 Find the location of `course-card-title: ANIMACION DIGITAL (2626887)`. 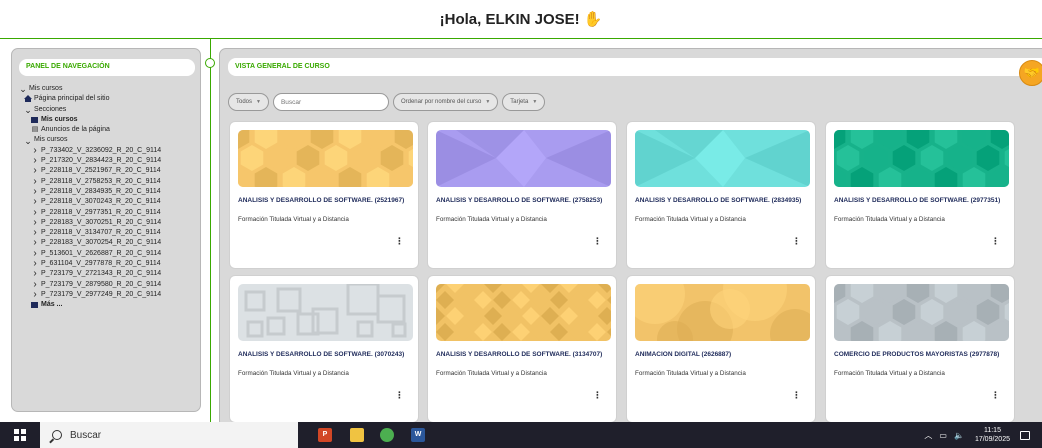

course-card-title: ANIMACION DIGITAL (2626887) is located at coordinates (722, 355).